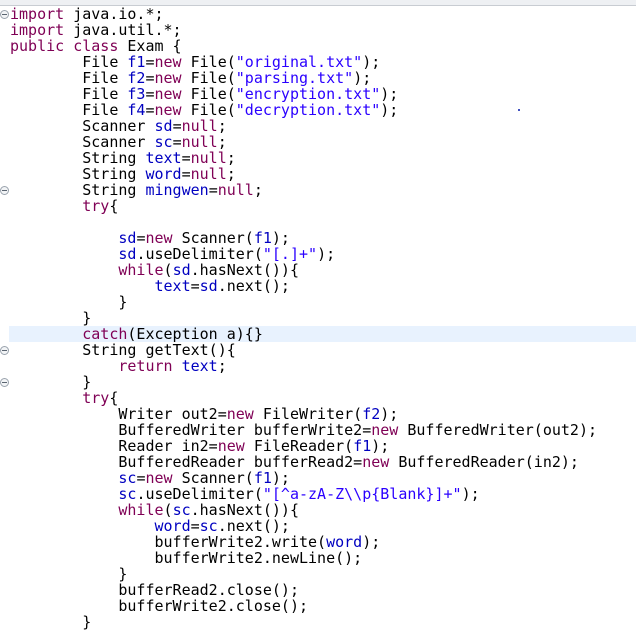 This screenshot has height=631, width=636. What do you see at coordinates (123, 350) in the screenshot?
I see `code-line: String getText(){` at bounding box center [123, 350].